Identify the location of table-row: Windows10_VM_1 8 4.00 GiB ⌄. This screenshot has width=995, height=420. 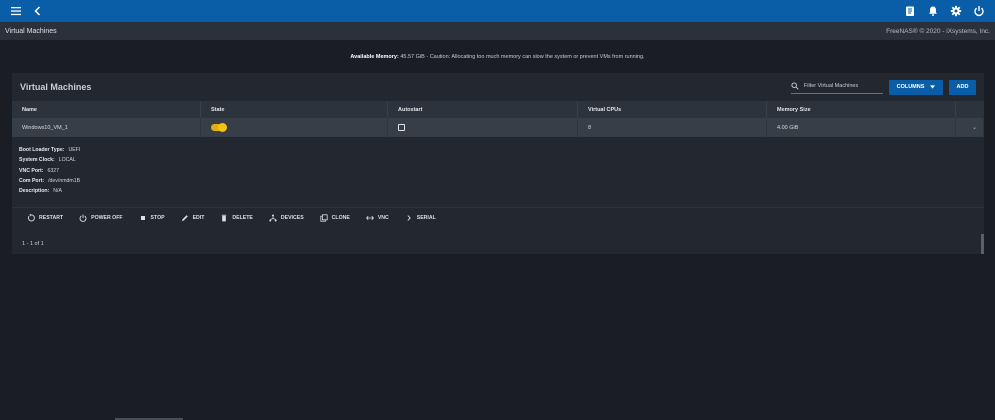
(498, 127).